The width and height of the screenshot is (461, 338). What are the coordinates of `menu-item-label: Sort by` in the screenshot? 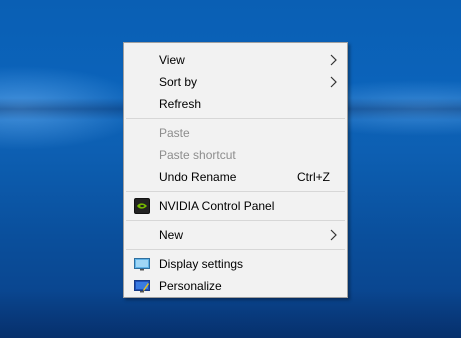 It's located at (178, 82).